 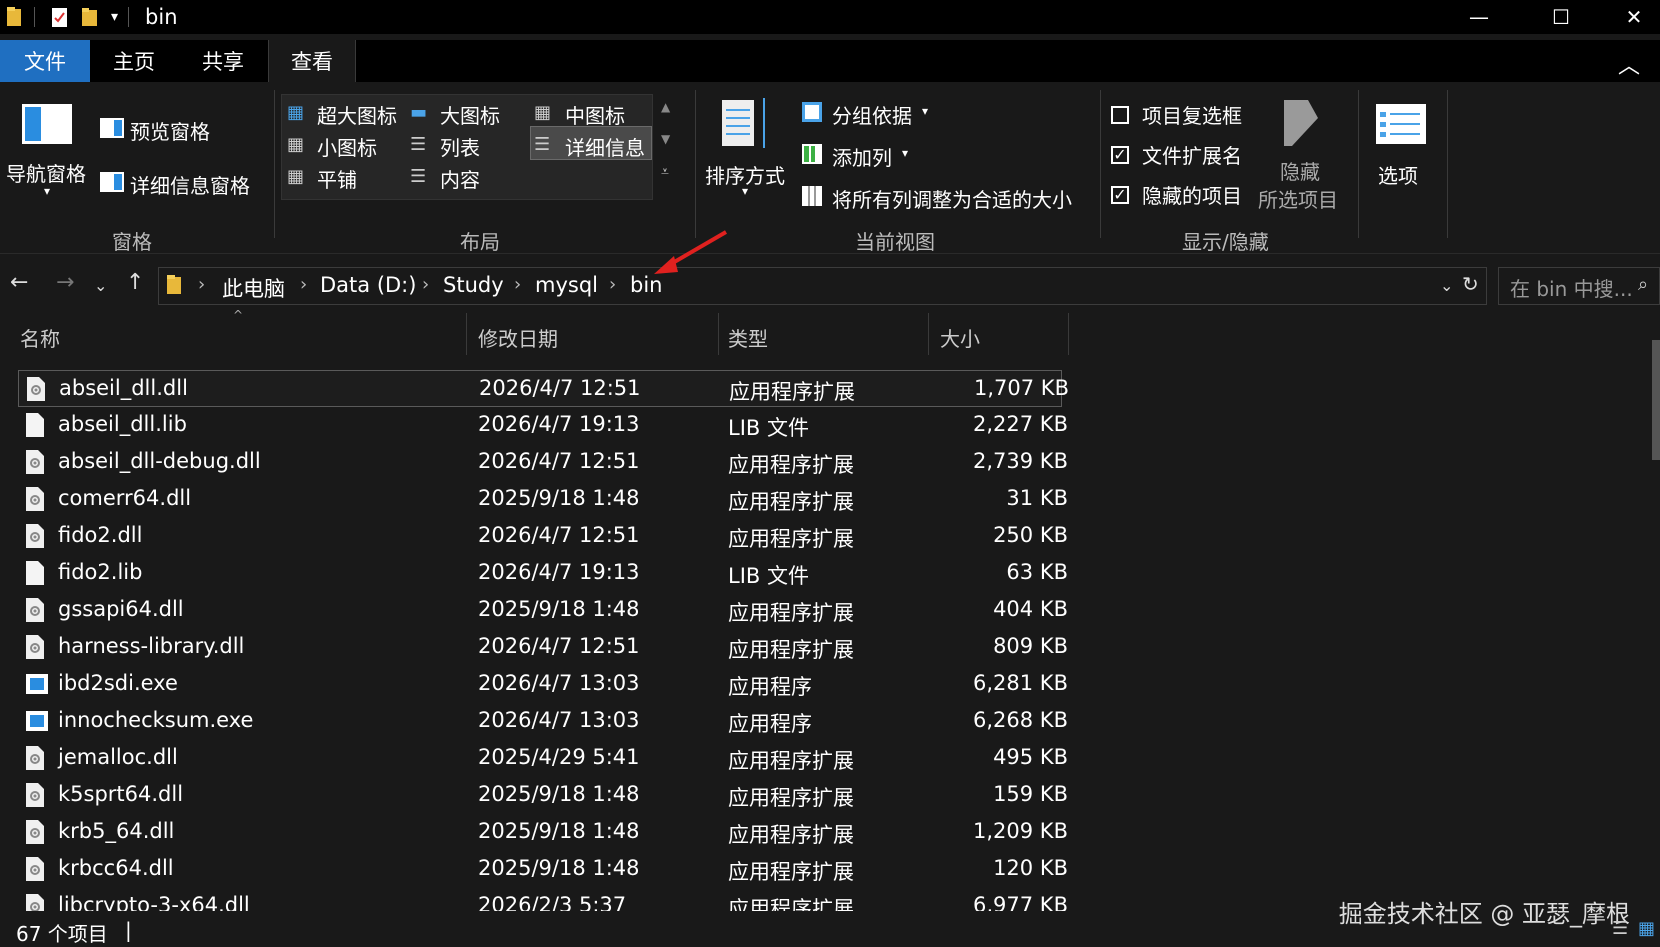 What do you see at coordinates (47, 124) in the screenshot?
I see `navigation-pane-icon` at bounding box center [47, 124].